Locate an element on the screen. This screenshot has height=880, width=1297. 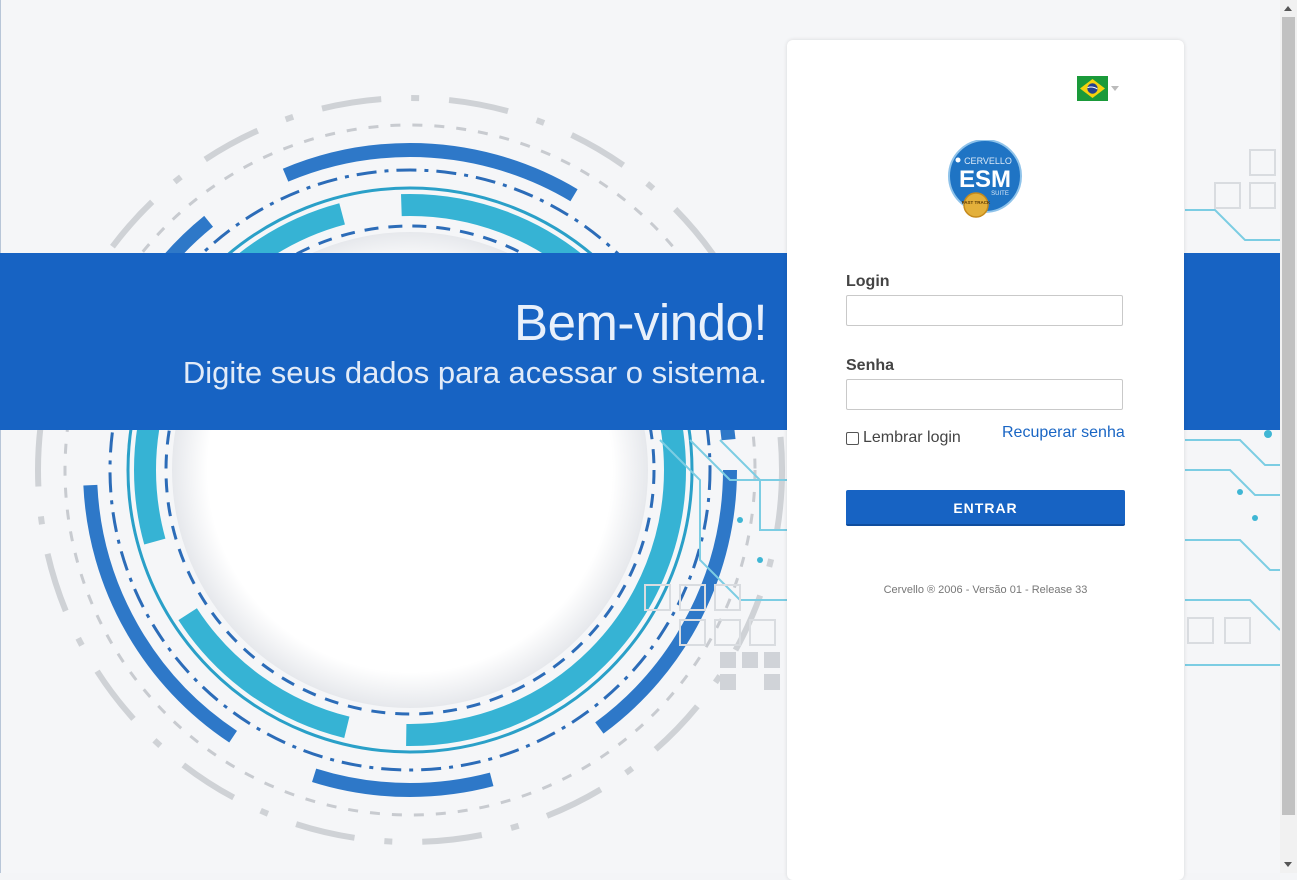
login-label: Login is located at coordinates (868, 281).